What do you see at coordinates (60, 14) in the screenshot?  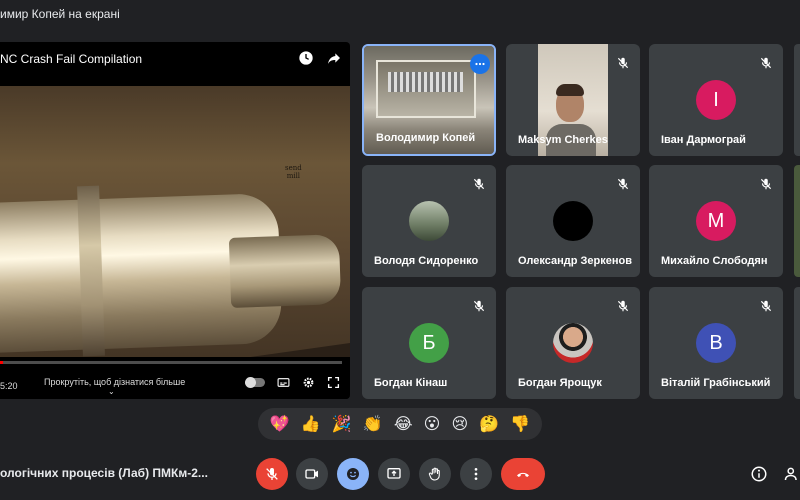 I see `presenter-title: имир Копей на екрані` at bounding box center [60, 14].